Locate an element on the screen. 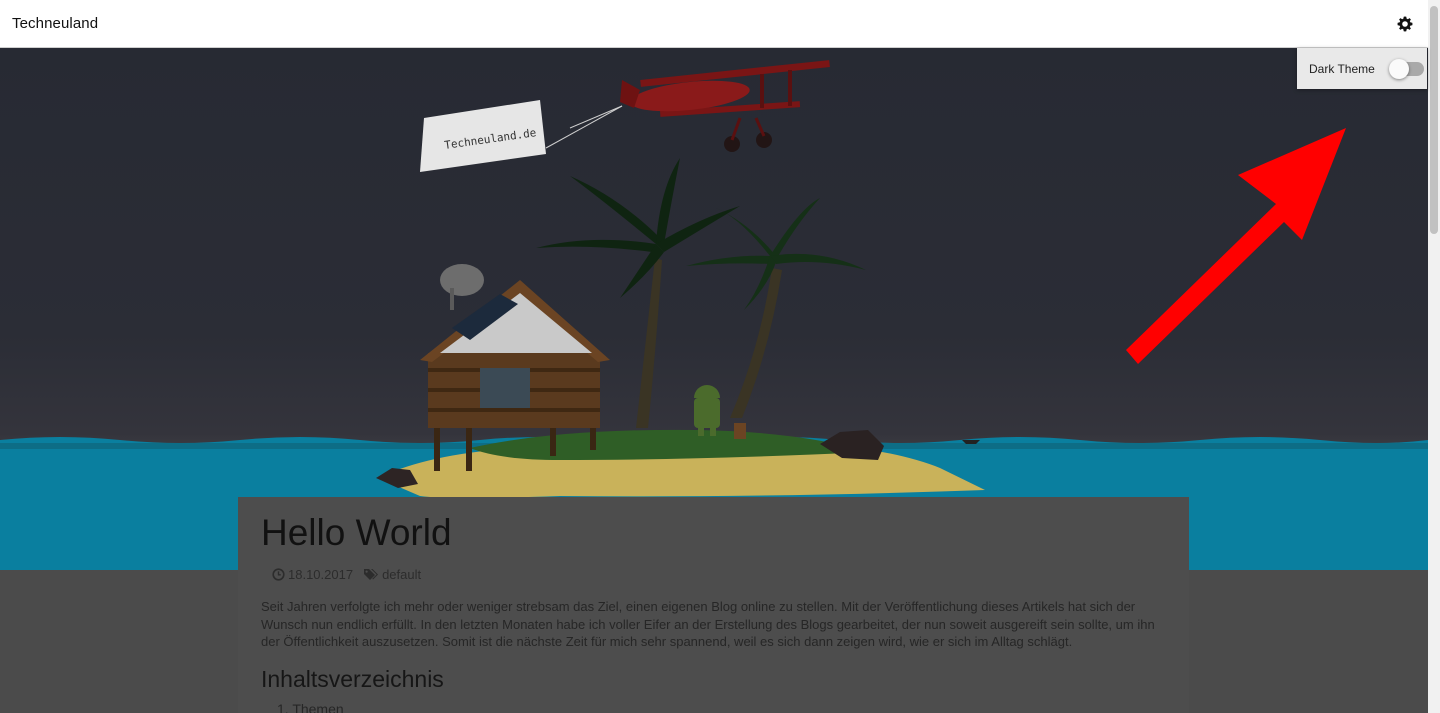  settings-button is located at coordinates (1405, 24).